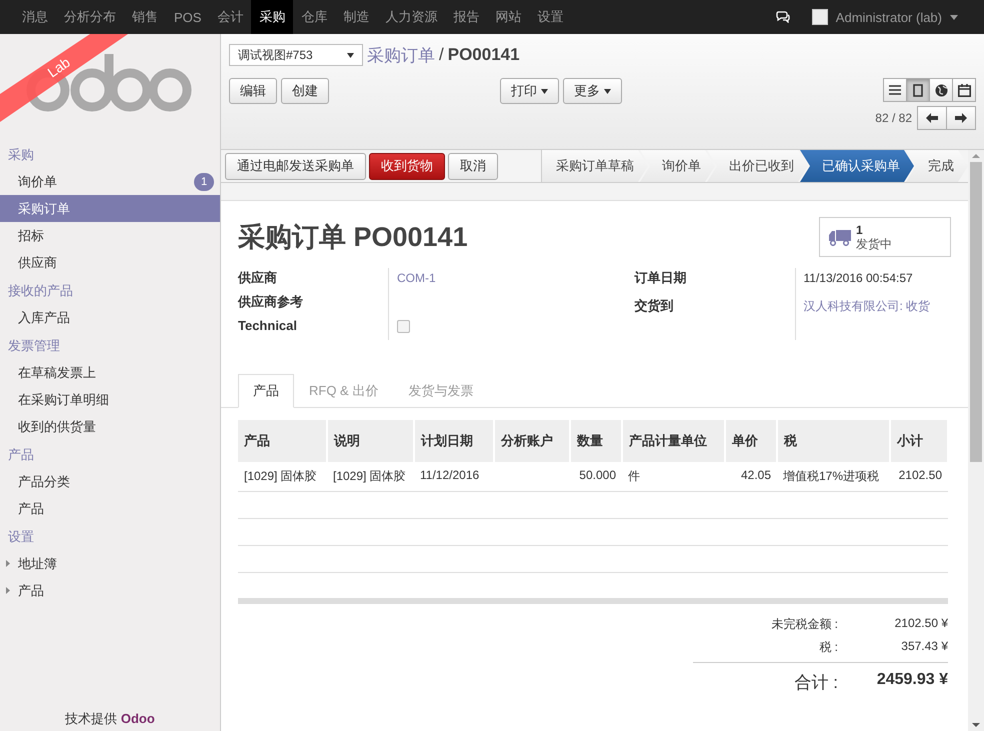 The height and width of the screenshot is (731, 984). I want to click on menu-label: 招标, so click(31, 235).